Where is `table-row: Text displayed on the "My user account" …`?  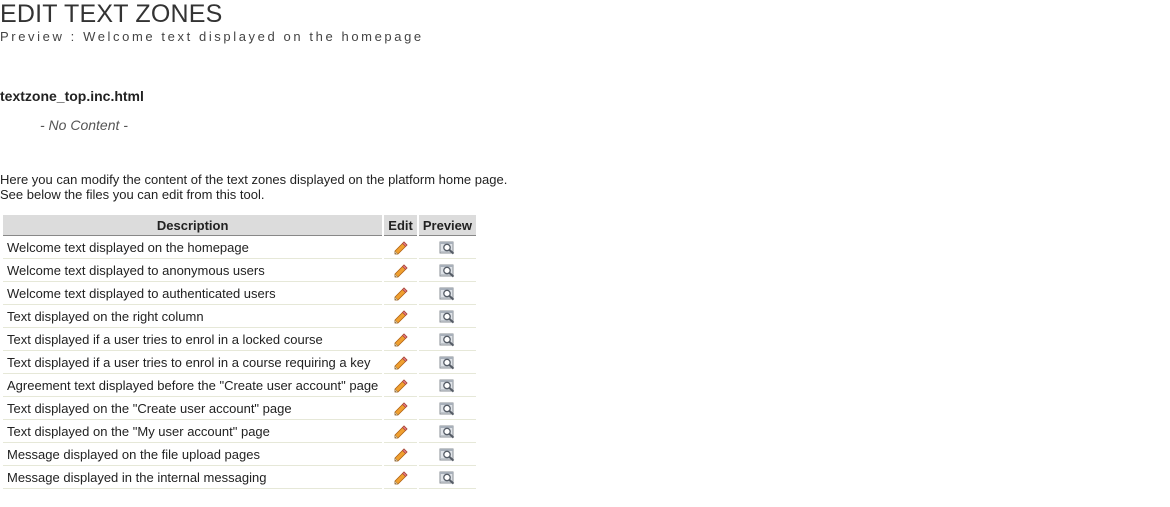
table-row: Text displayed on the "My user account" … is located at coordinates (240, 431).